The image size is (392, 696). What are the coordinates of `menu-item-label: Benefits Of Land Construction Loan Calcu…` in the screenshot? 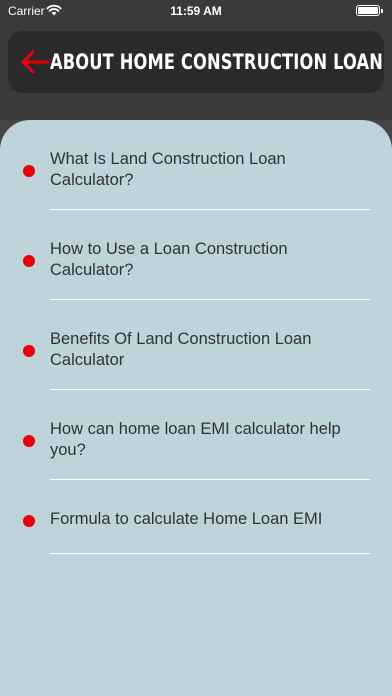 It's located at (181, 349).